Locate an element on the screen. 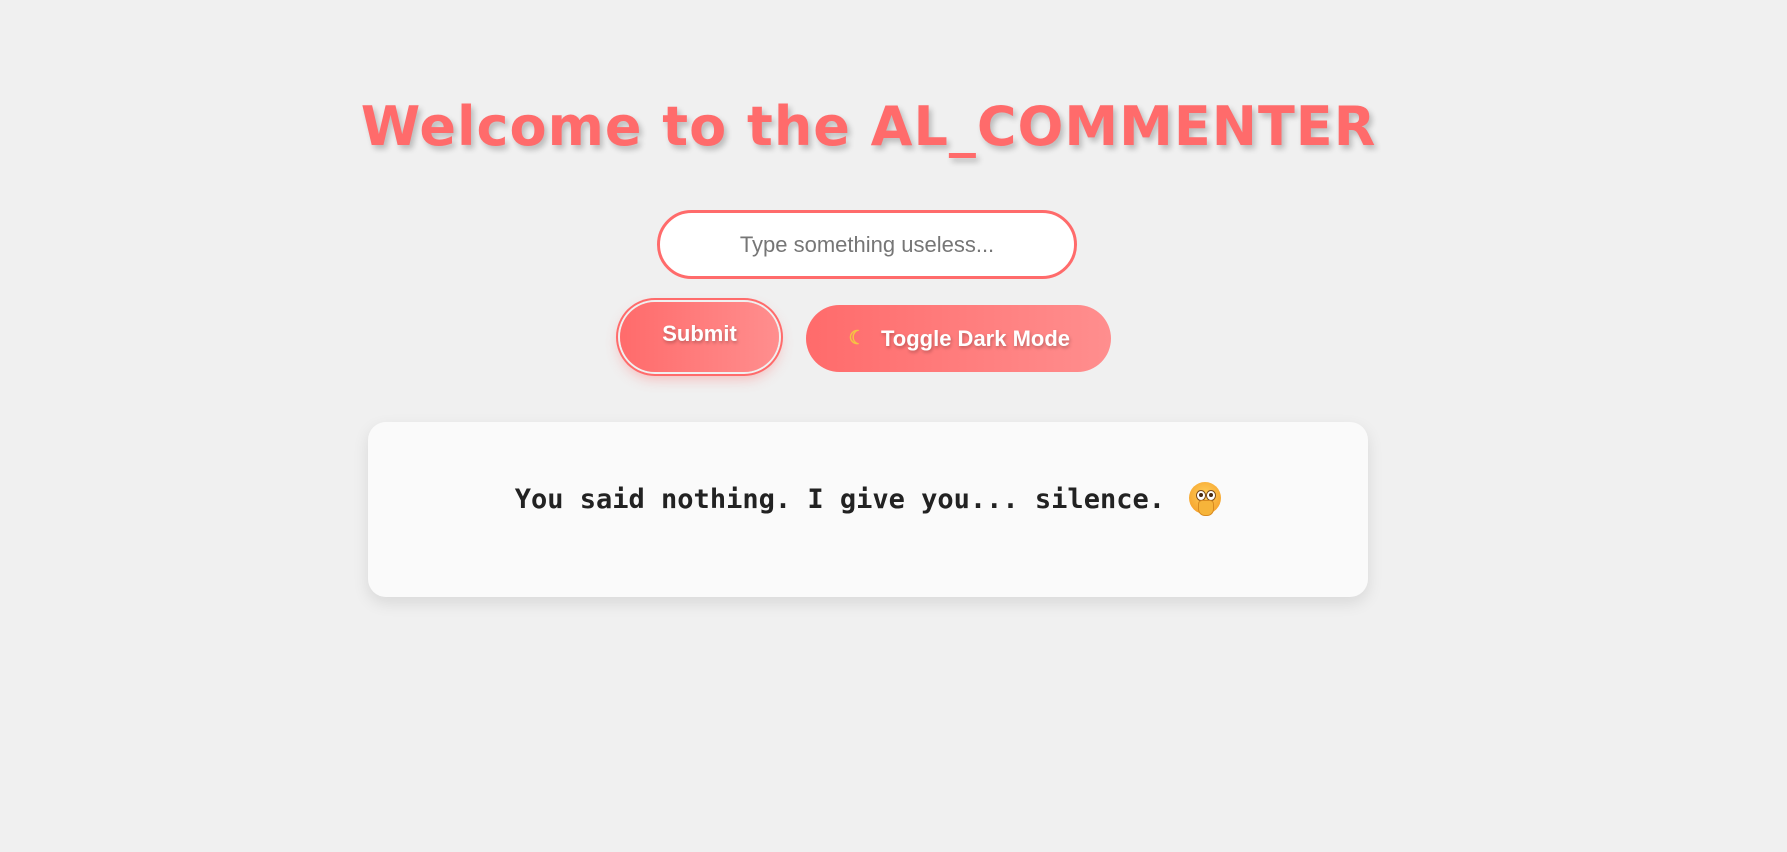 Image resolution: width=1787 pixels, height=852 pixels. toggle-dark-mode-label: Toggle Dark Mode is located at coordinates (975, 338).